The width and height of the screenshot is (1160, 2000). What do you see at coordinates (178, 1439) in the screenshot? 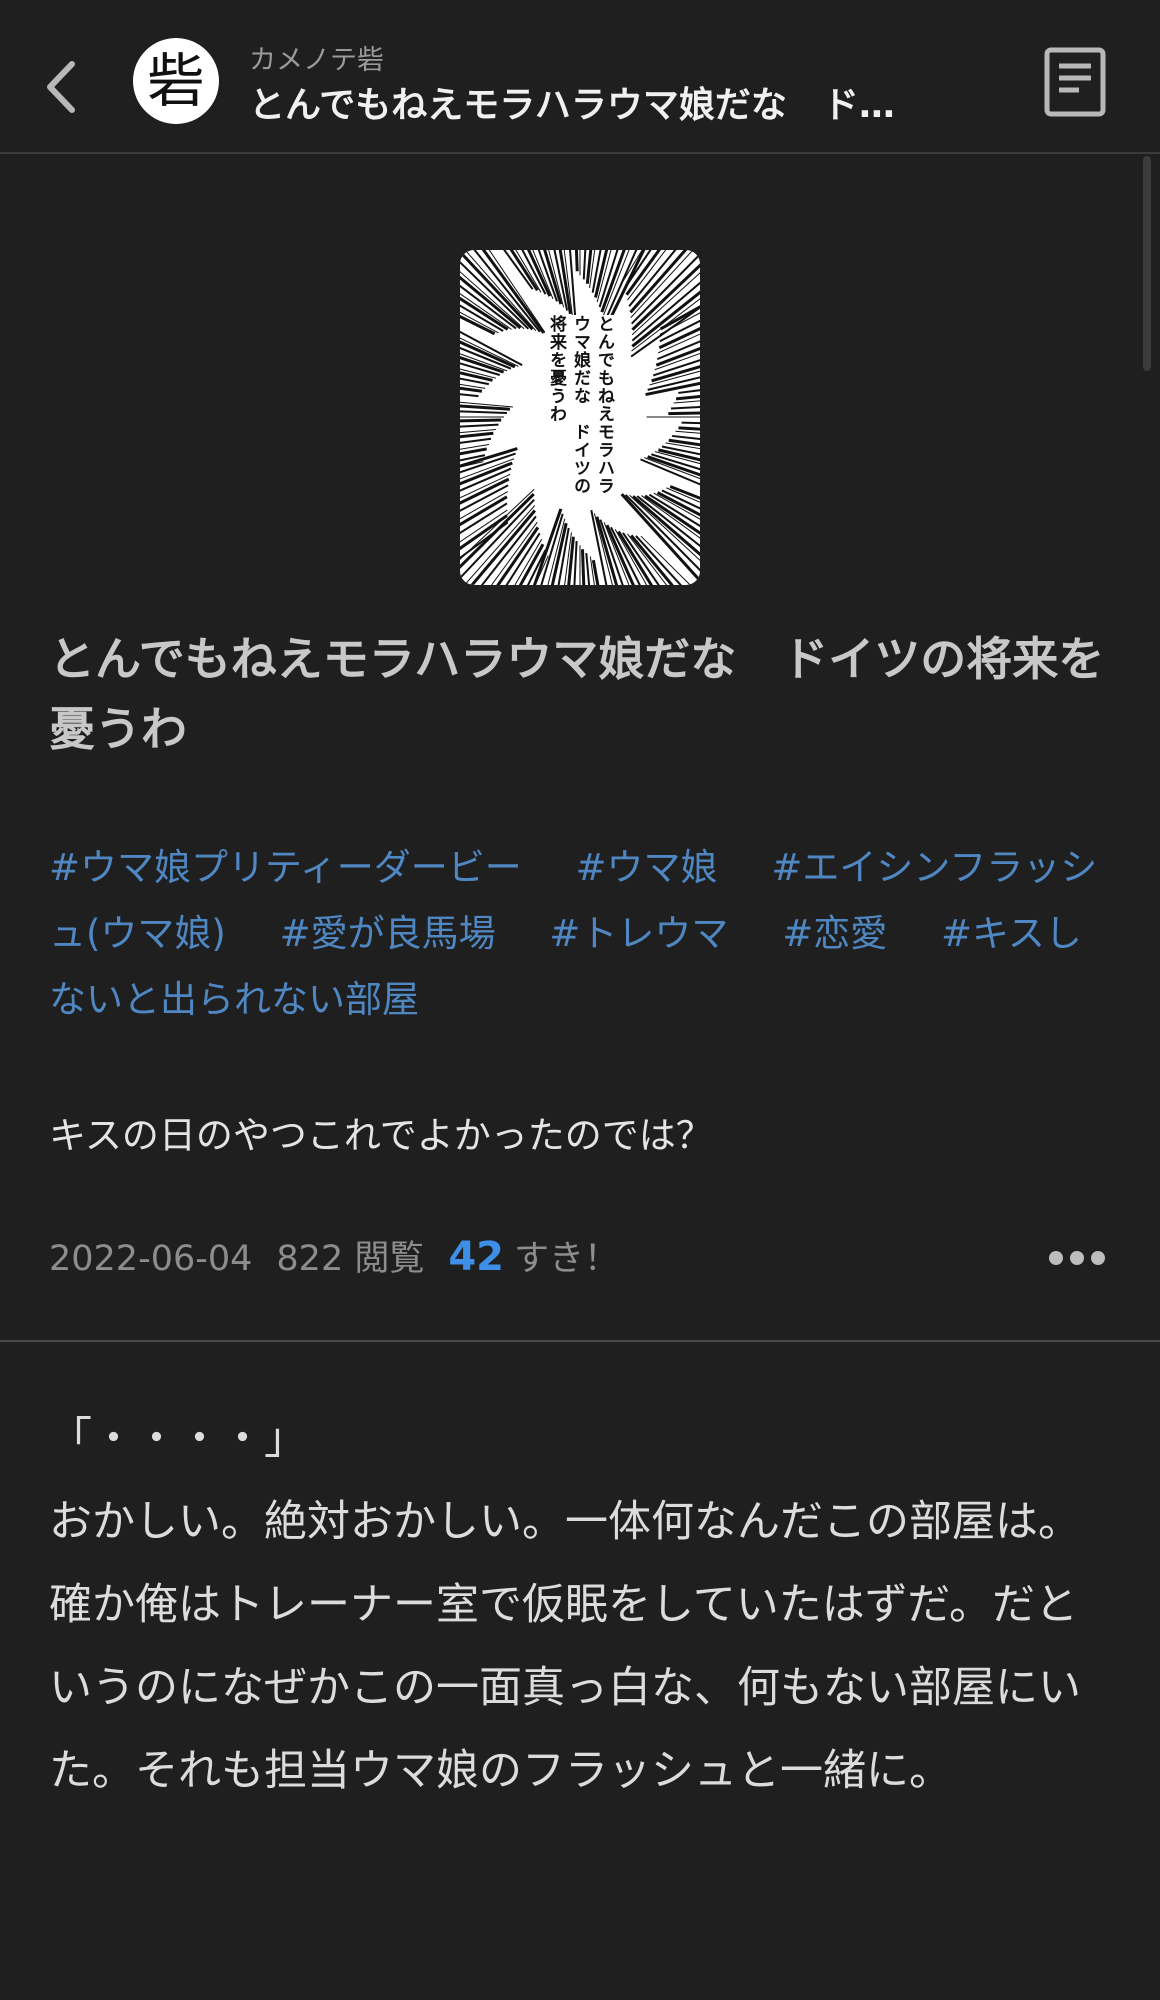
I see `body-paragraph: 「・・・・」` at bounding box center [178, 1439].